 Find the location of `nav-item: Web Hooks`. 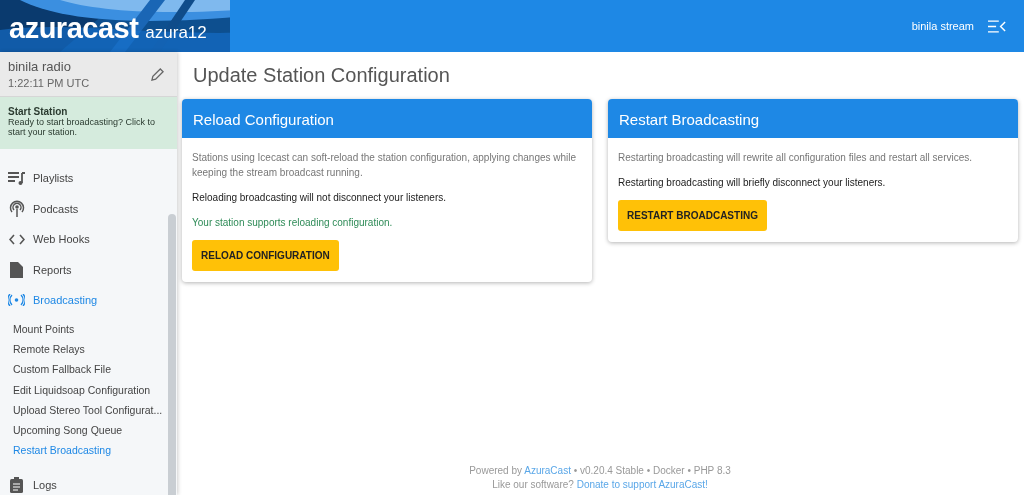

nav-item: Web Hooks is located at coordinates (88, 239).